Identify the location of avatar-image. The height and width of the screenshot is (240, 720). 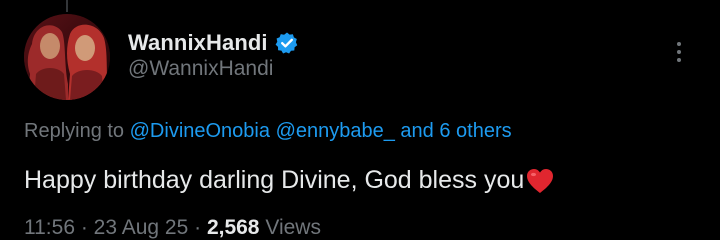
(67, 57).